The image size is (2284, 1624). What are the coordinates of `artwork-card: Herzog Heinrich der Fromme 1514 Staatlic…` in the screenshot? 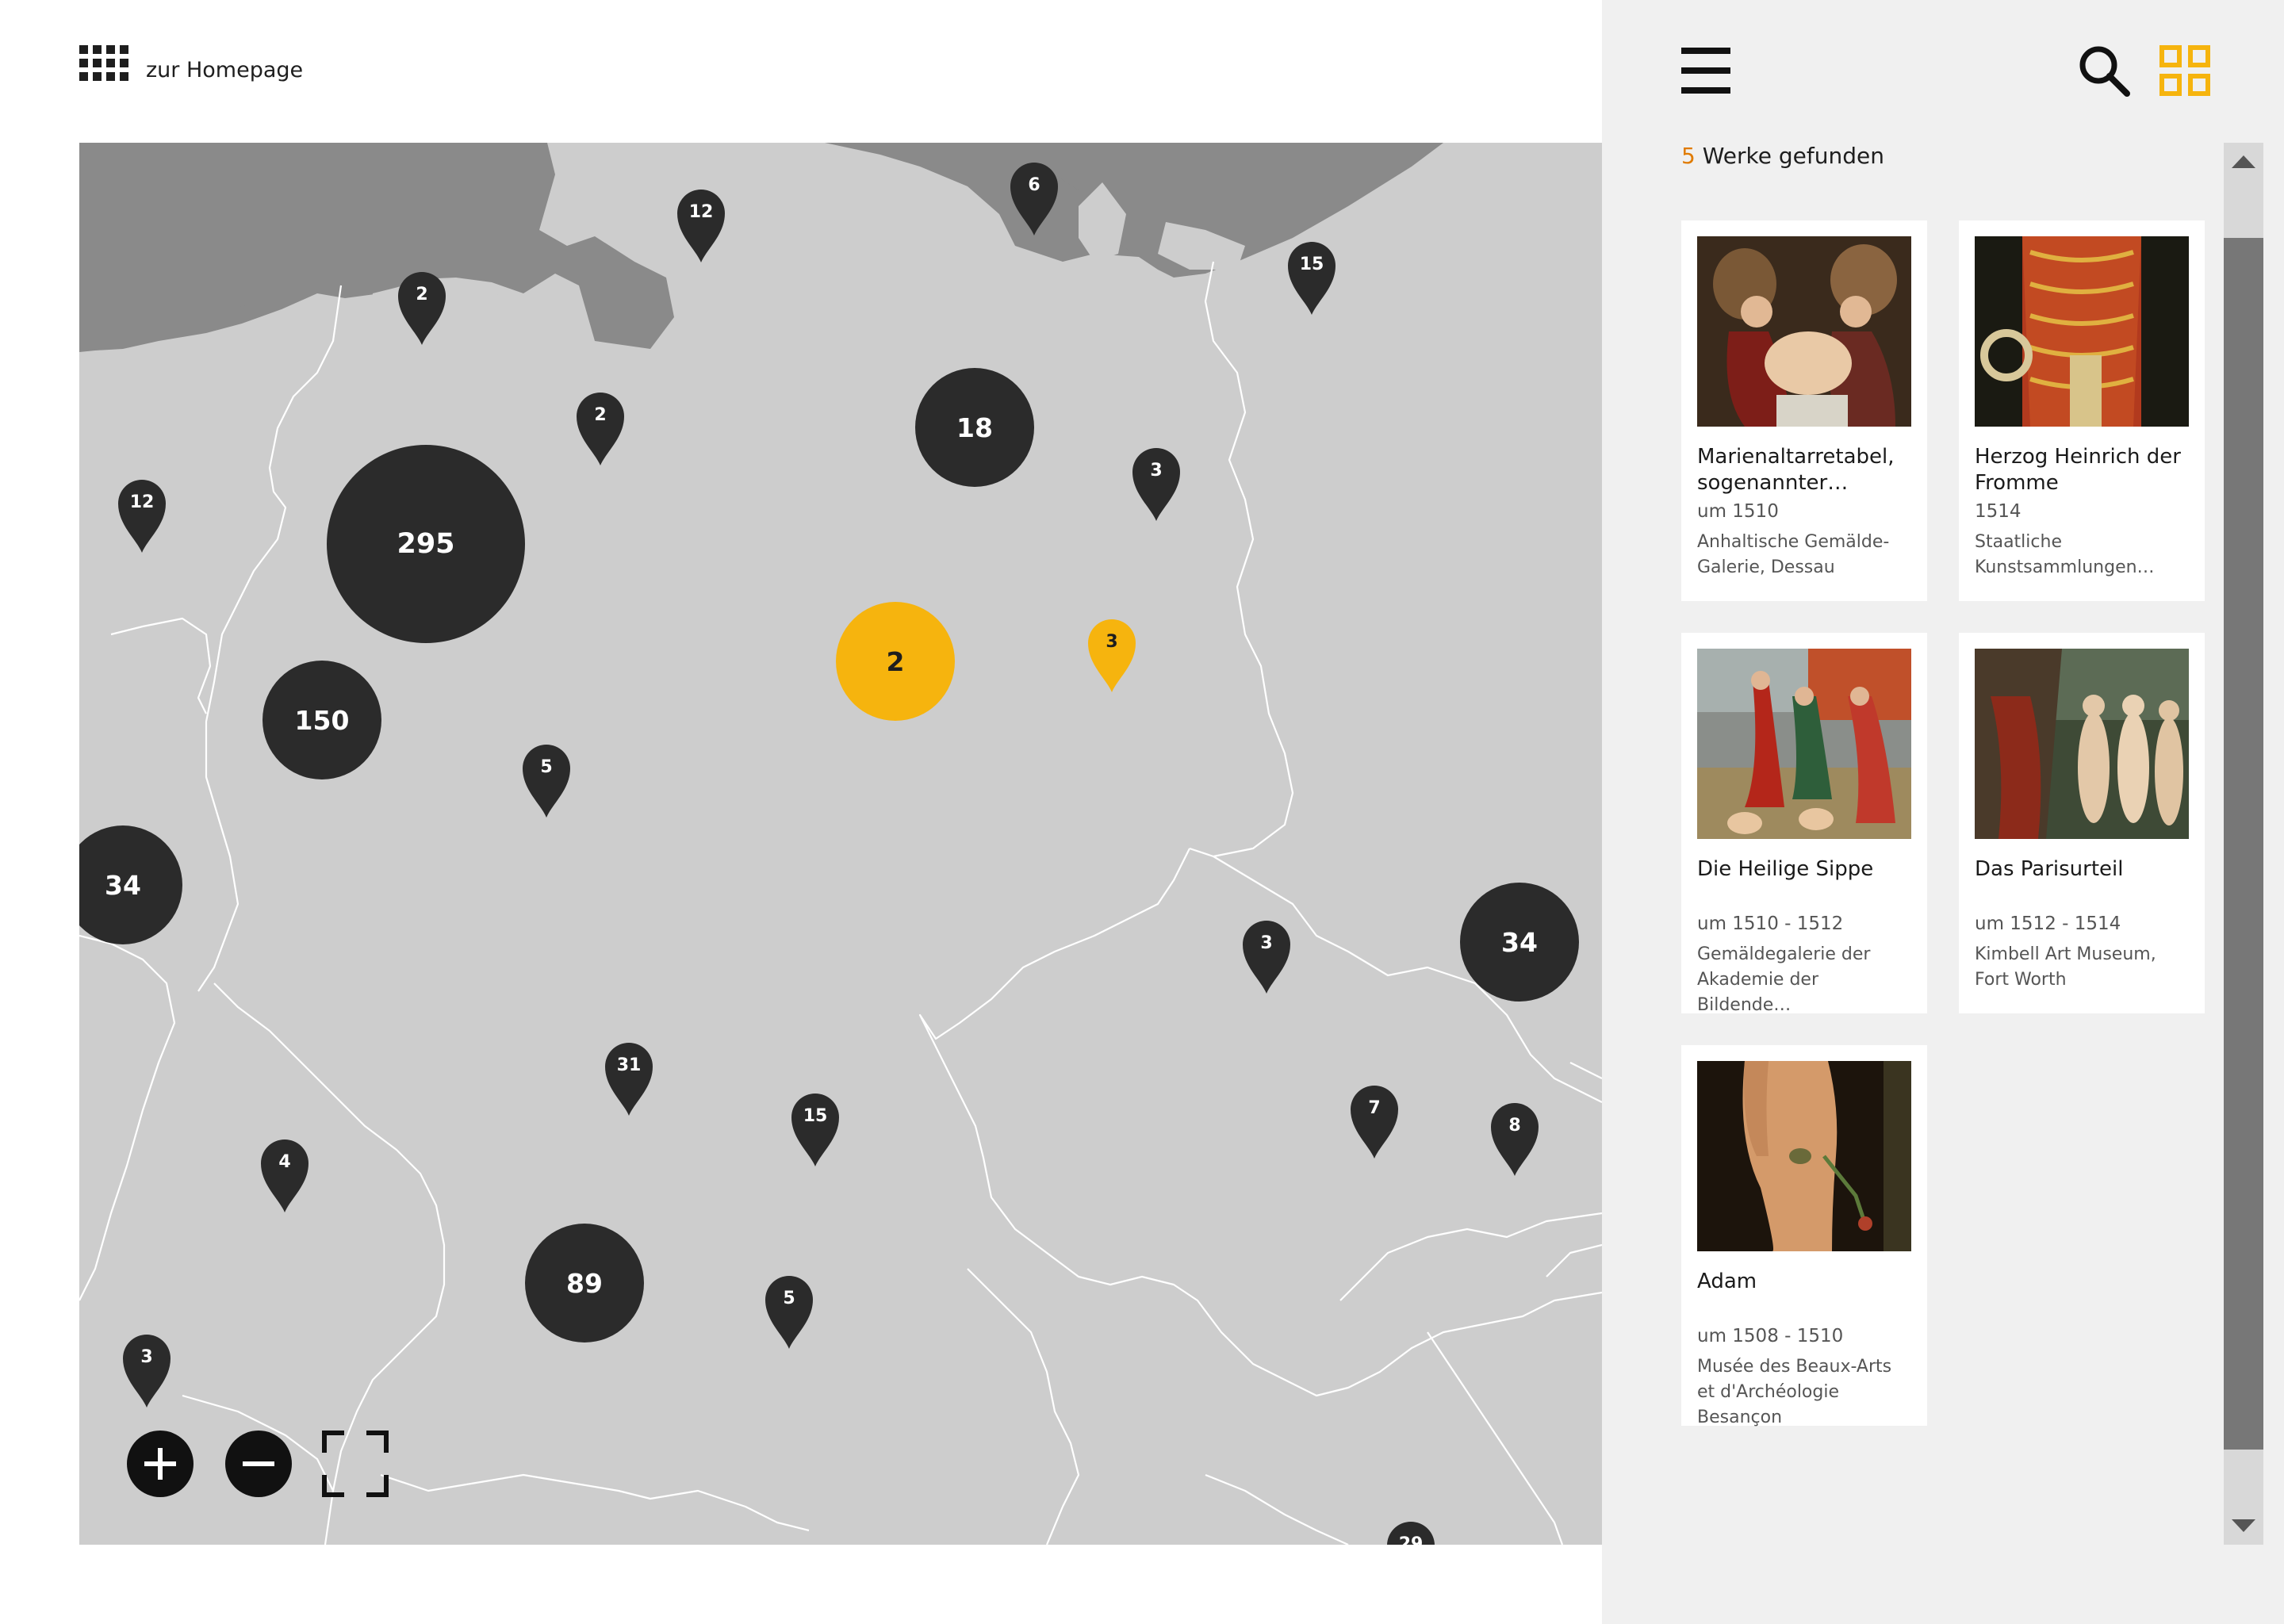 It's located at (2082, 410).